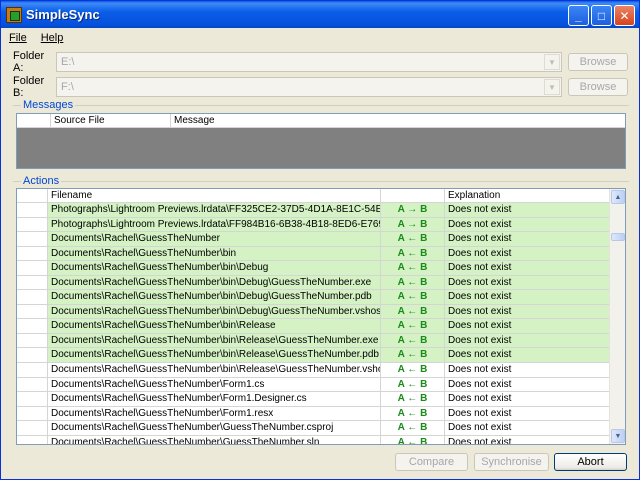 The height and width of the screenshot is (480, 640). Describe the element at coordinates (431, 462) in the screenshot. I see `compare-button: Compare` at that location.